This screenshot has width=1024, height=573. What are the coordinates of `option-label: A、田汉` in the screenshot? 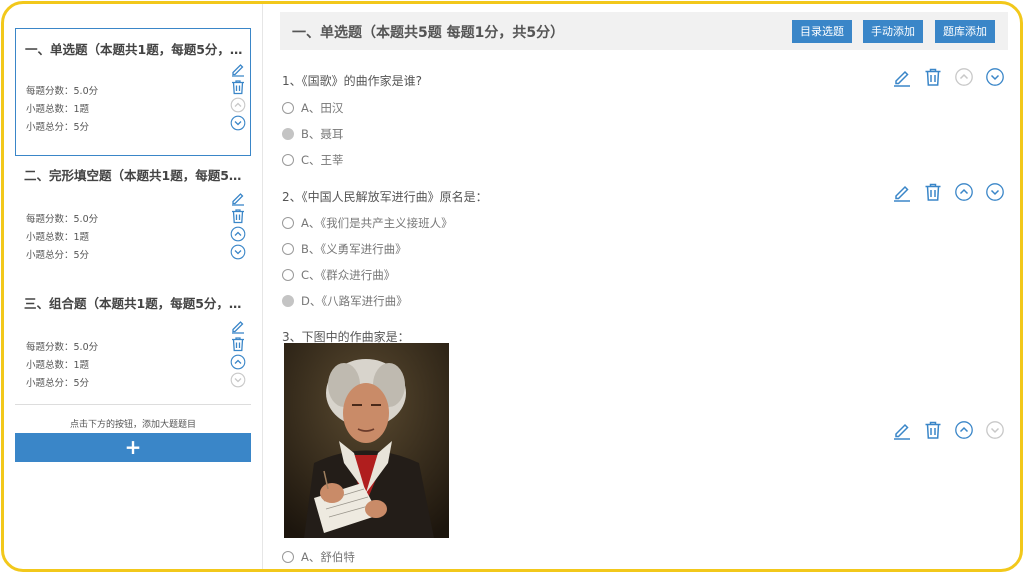 It's located at (322, 108).